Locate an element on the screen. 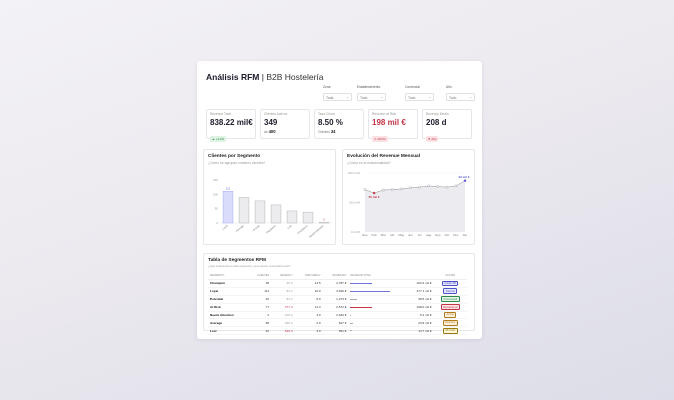  monetary-cell: 351 € is located at coordinates (335, 331).